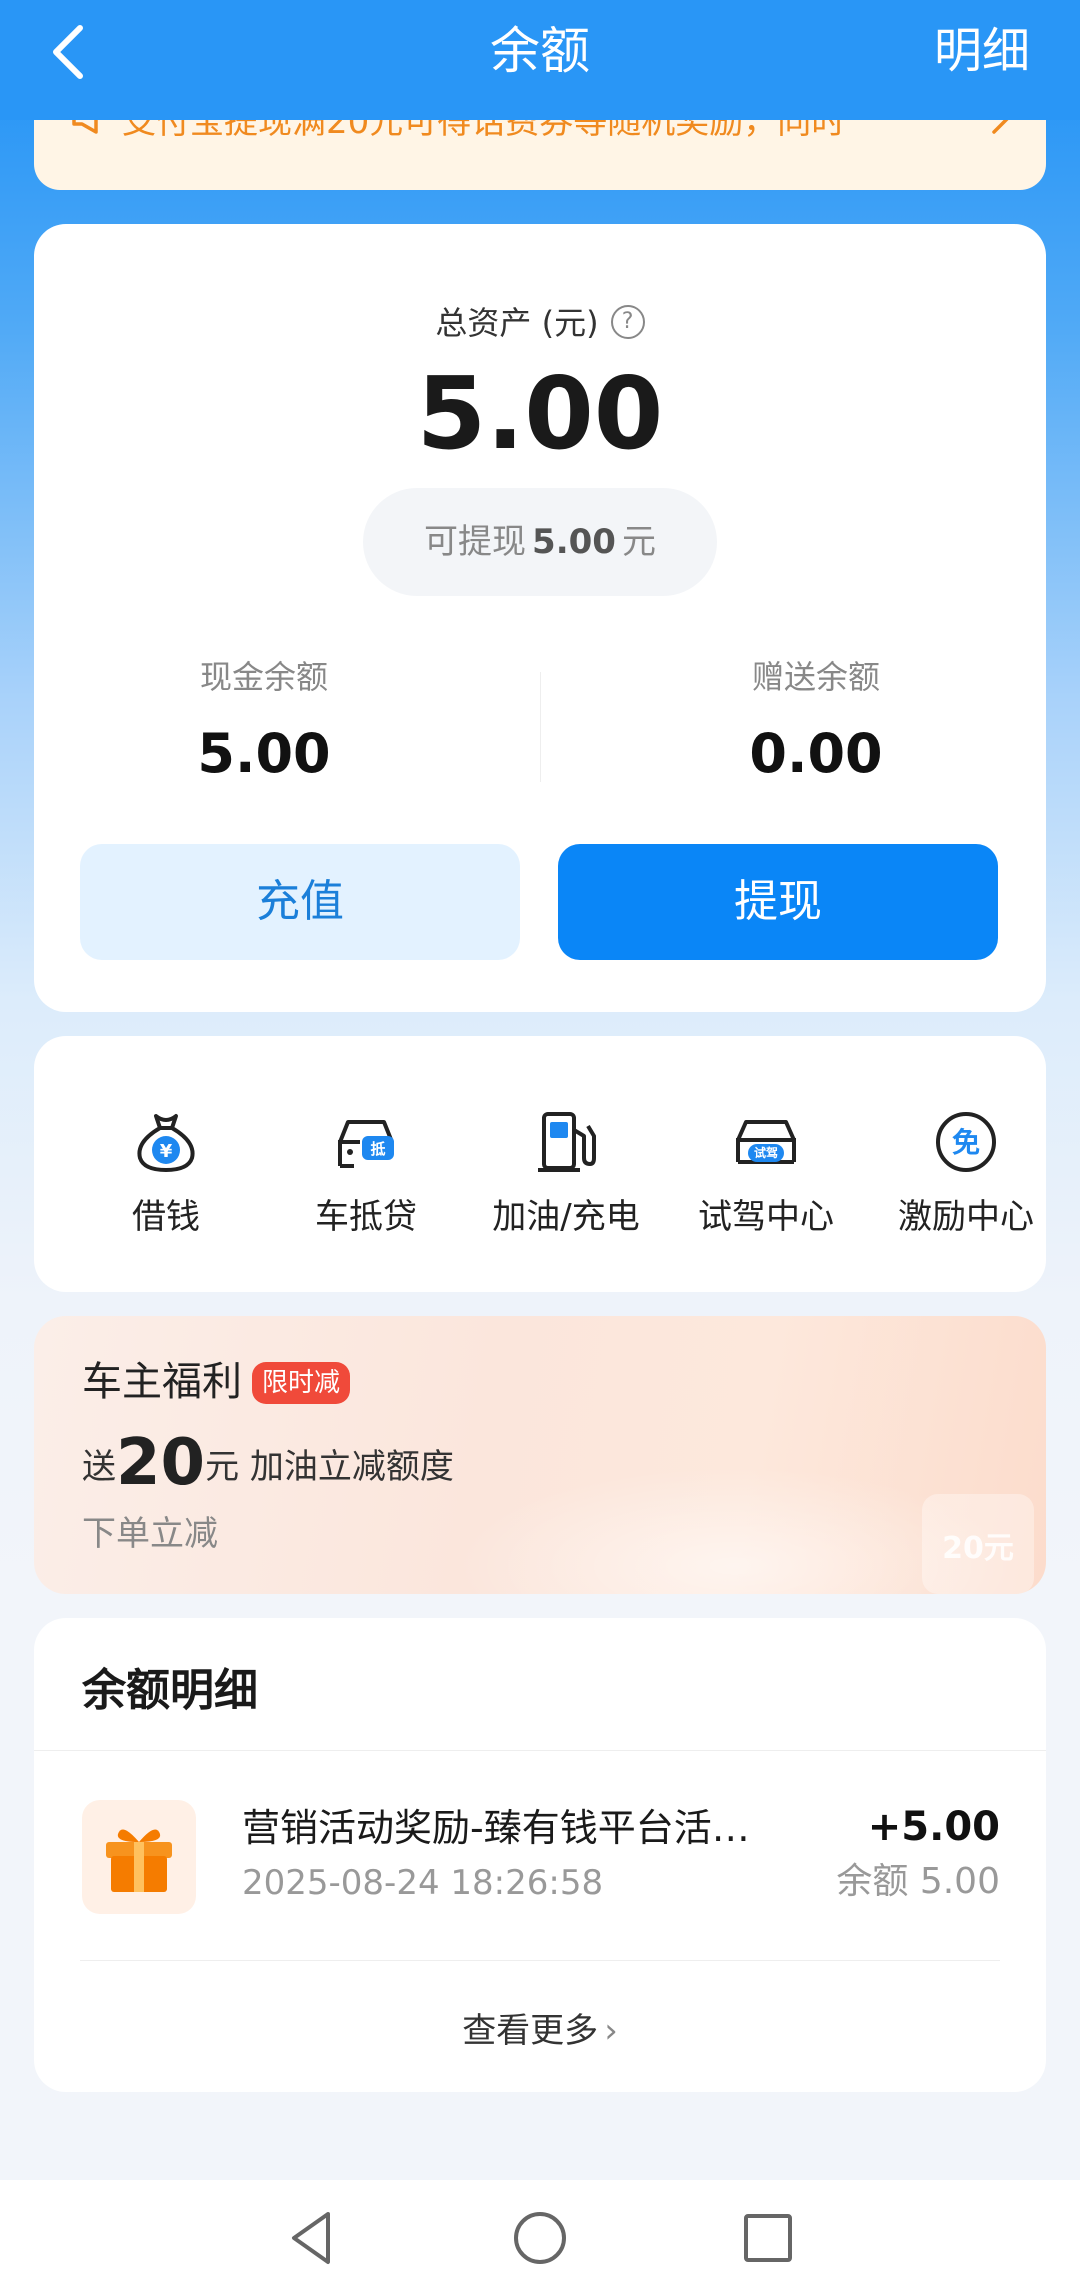  Describe the element at coordinates (150, 1534) in the screenshot. I see `promo-subtitle: 下单立减` at that location.